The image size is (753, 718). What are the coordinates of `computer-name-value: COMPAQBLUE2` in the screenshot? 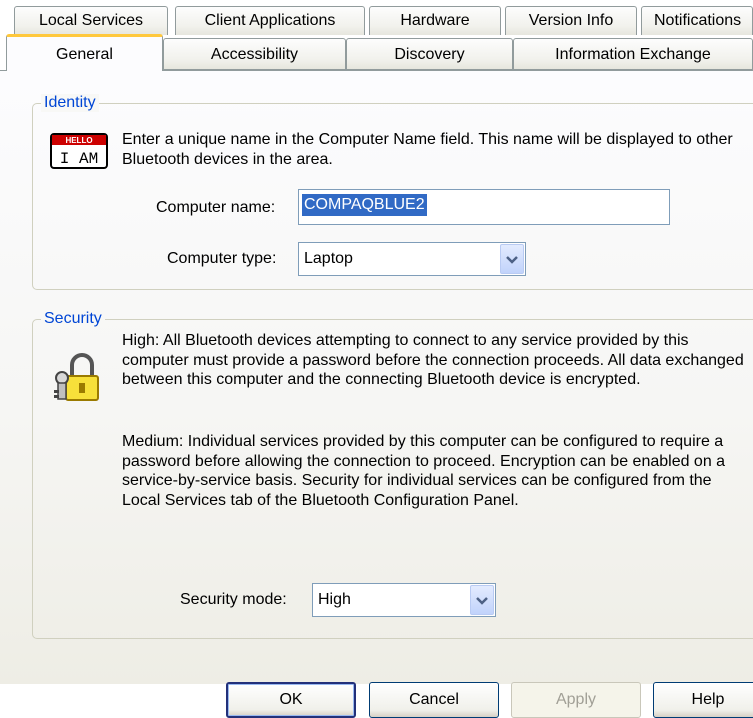 It's located at (364, 205).